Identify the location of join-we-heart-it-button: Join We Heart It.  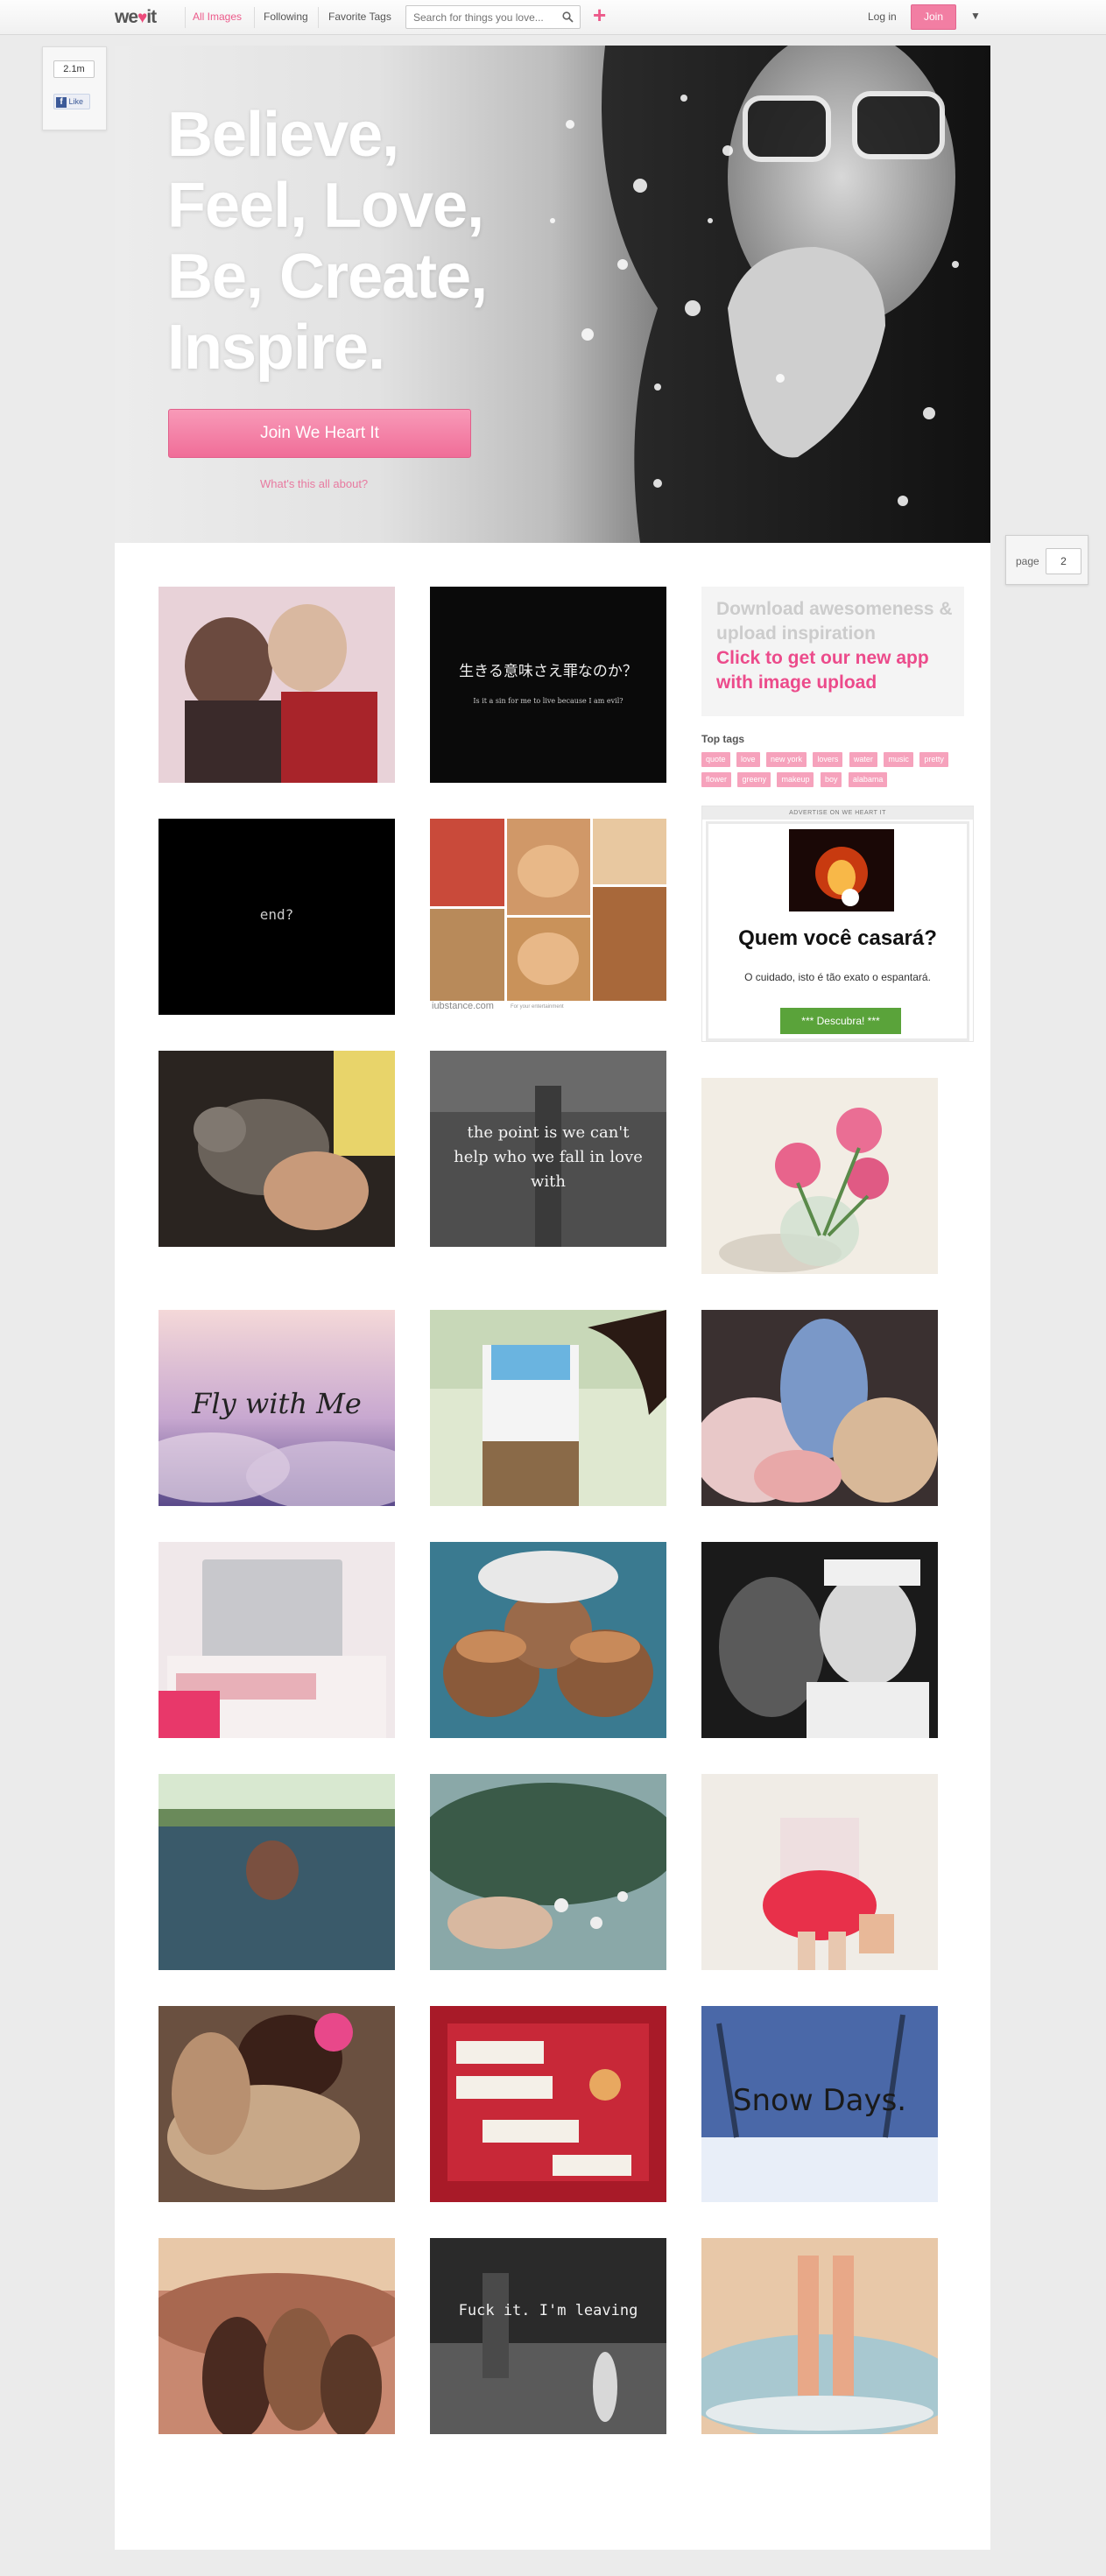
(319, 433).